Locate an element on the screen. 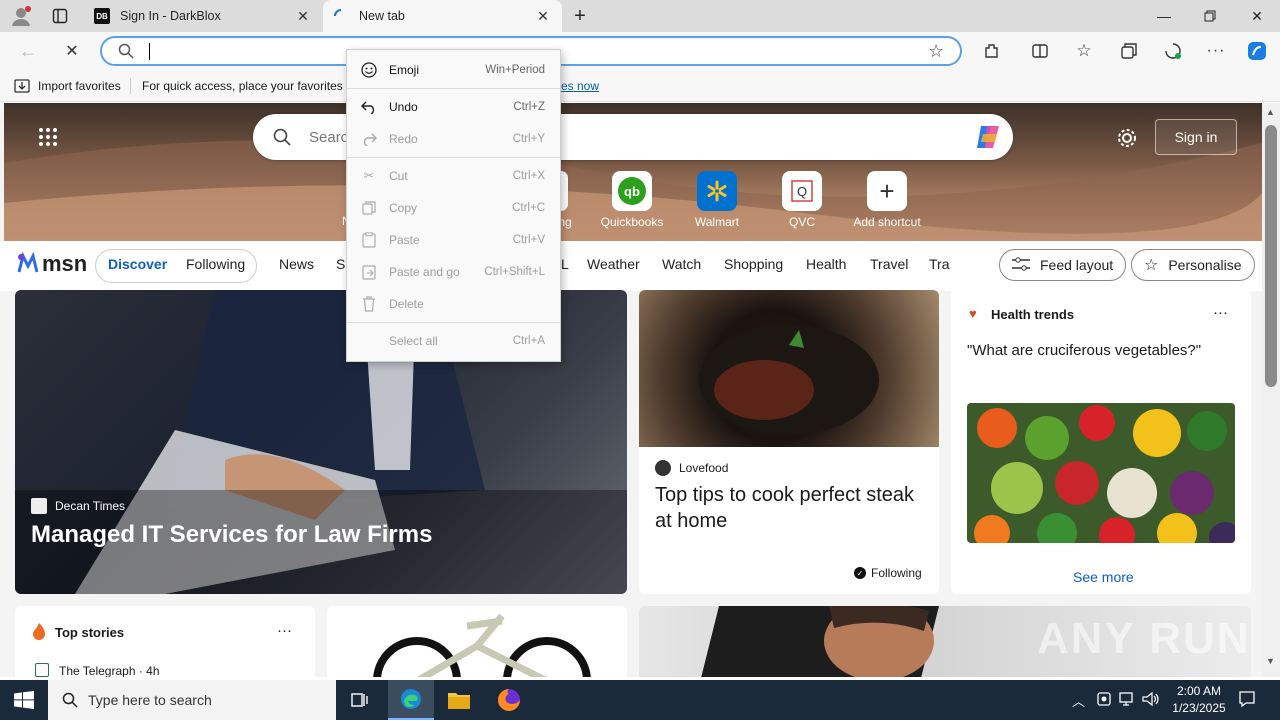  article-title: Managed IT Services for Law Firms is located at coordinates (231, 535).